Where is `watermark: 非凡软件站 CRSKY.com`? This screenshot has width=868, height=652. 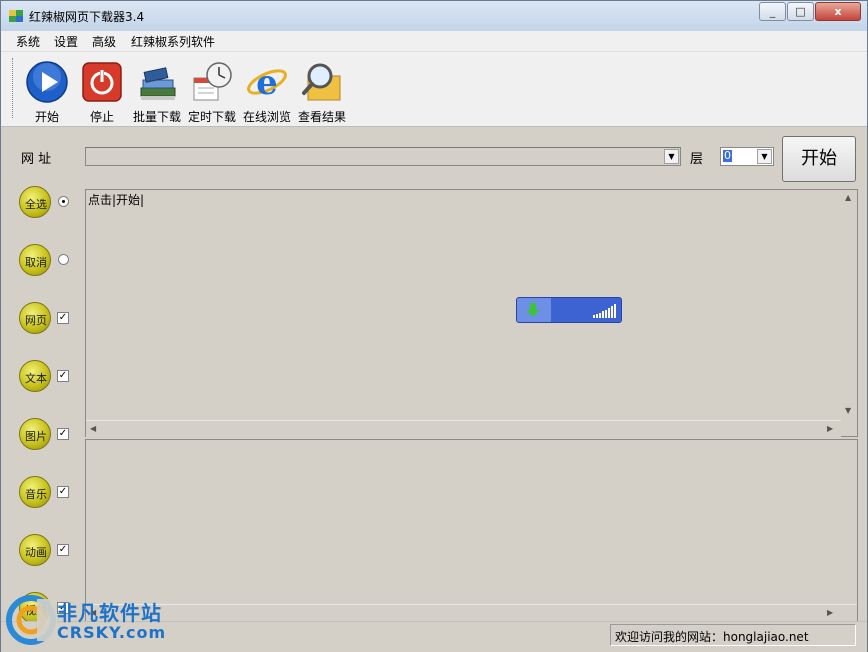 watermark: 非凡软件站 CRSKY.com is located at coordinates (85, 620).